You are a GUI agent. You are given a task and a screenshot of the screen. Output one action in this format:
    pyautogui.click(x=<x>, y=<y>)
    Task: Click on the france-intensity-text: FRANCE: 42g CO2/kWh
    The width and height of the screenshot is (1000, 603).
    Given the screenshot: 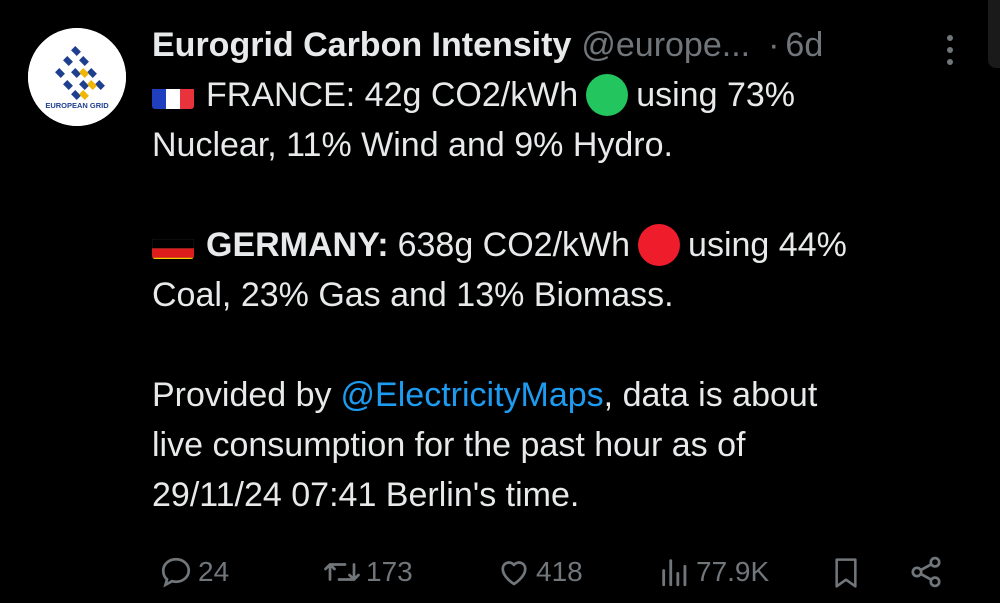 What is the action you would take?
    pyautogui.click(x=392, y=95)
    